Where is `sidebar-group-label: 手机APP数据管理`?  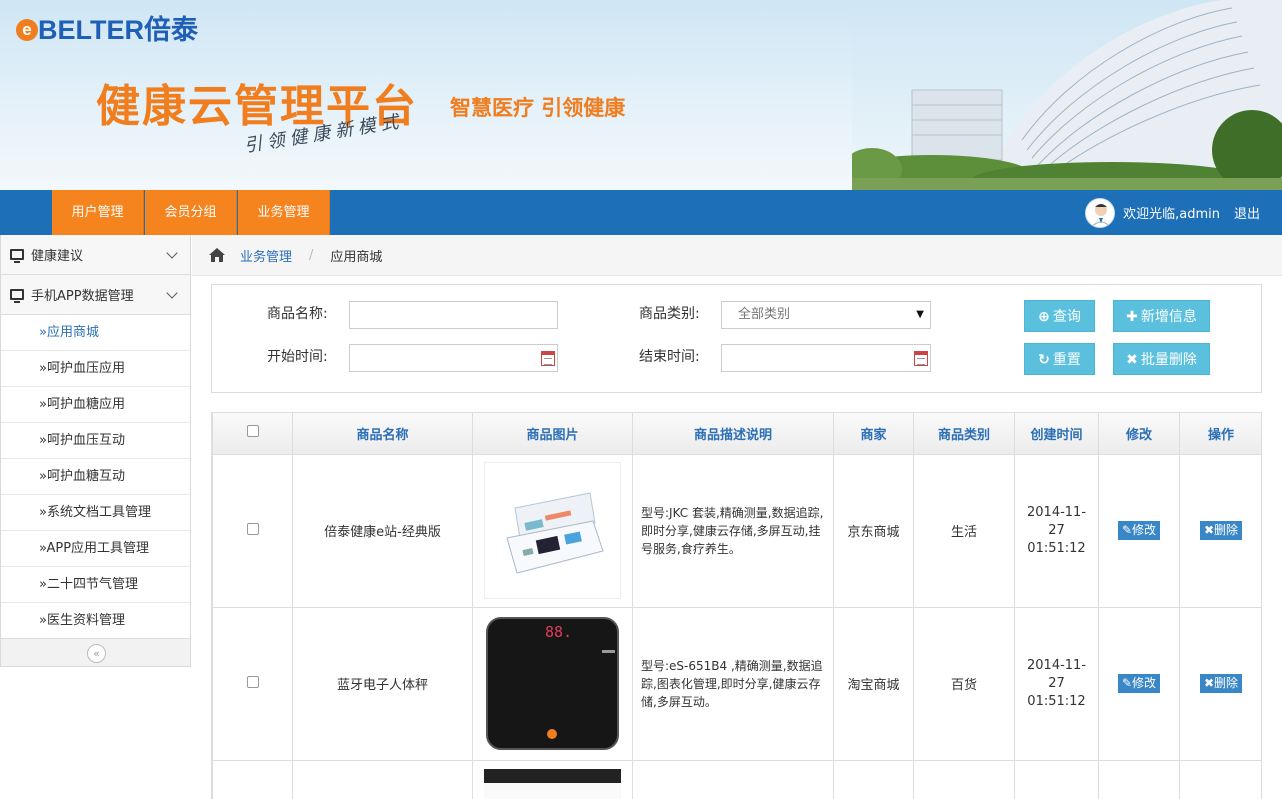
sidebar-group-label: 手机APP数据管理 is located at coordinates (82, 296).